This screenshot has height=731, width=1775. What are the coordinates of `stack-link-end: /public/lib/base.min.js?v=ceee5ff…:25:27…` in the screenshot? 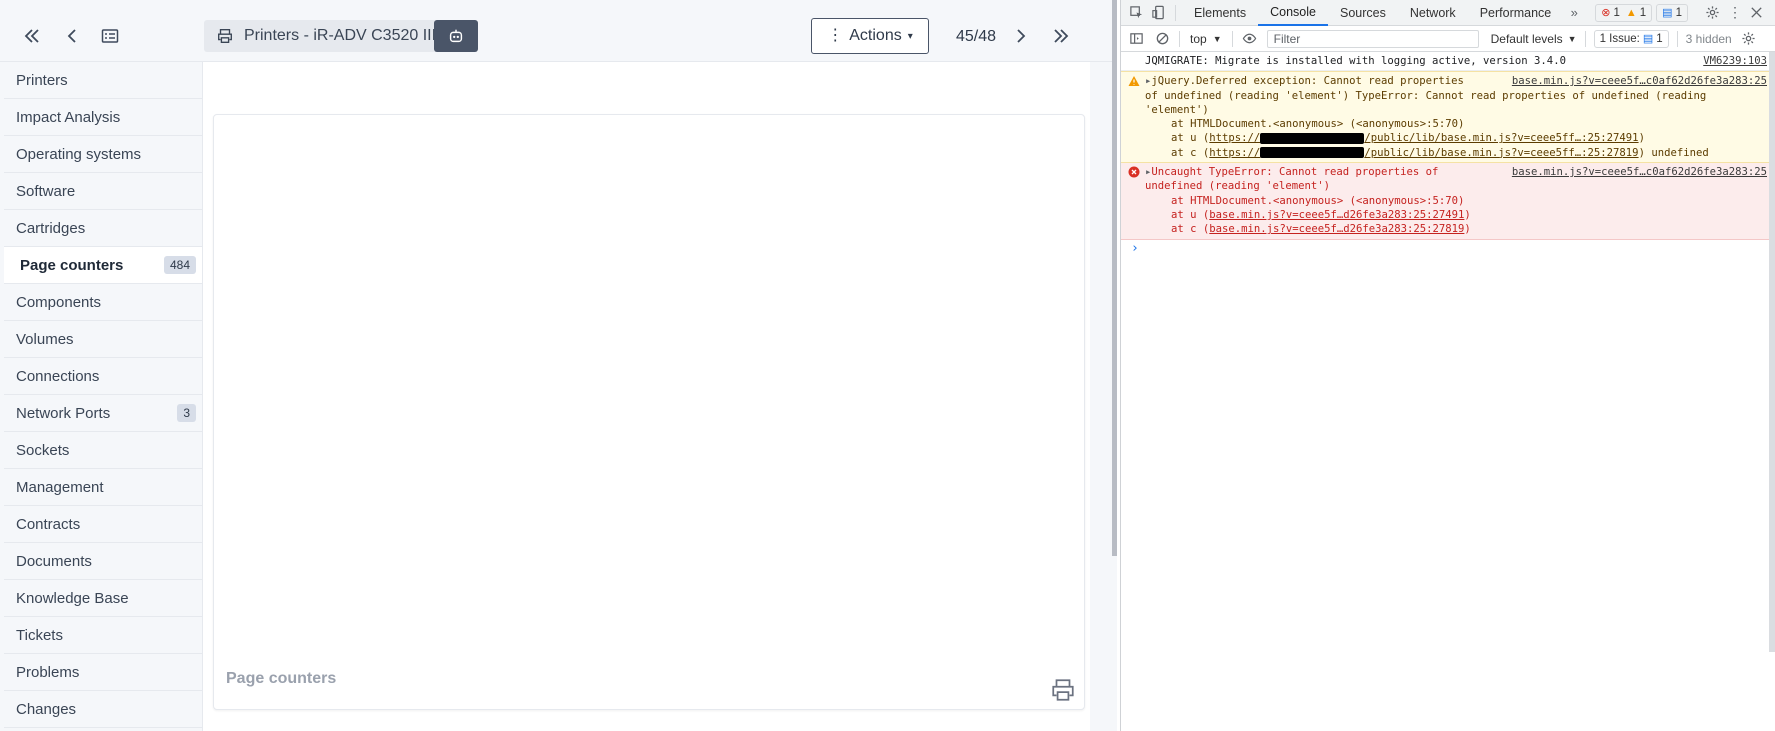 It's located at (1501, 138).